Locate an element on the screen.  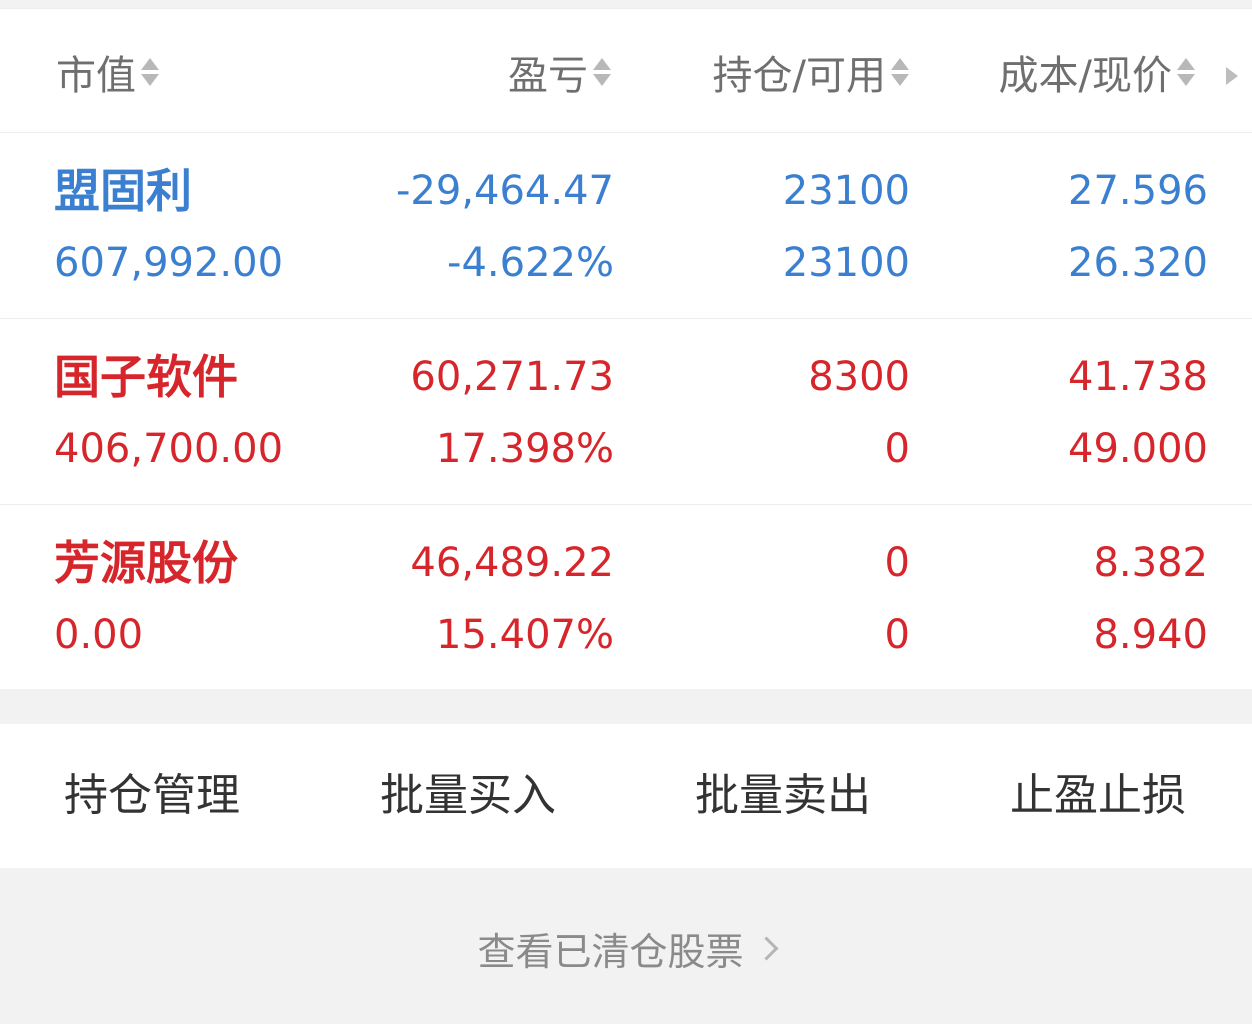
profit-loss-pct: -4.622% is located at coordinates (530, 263).